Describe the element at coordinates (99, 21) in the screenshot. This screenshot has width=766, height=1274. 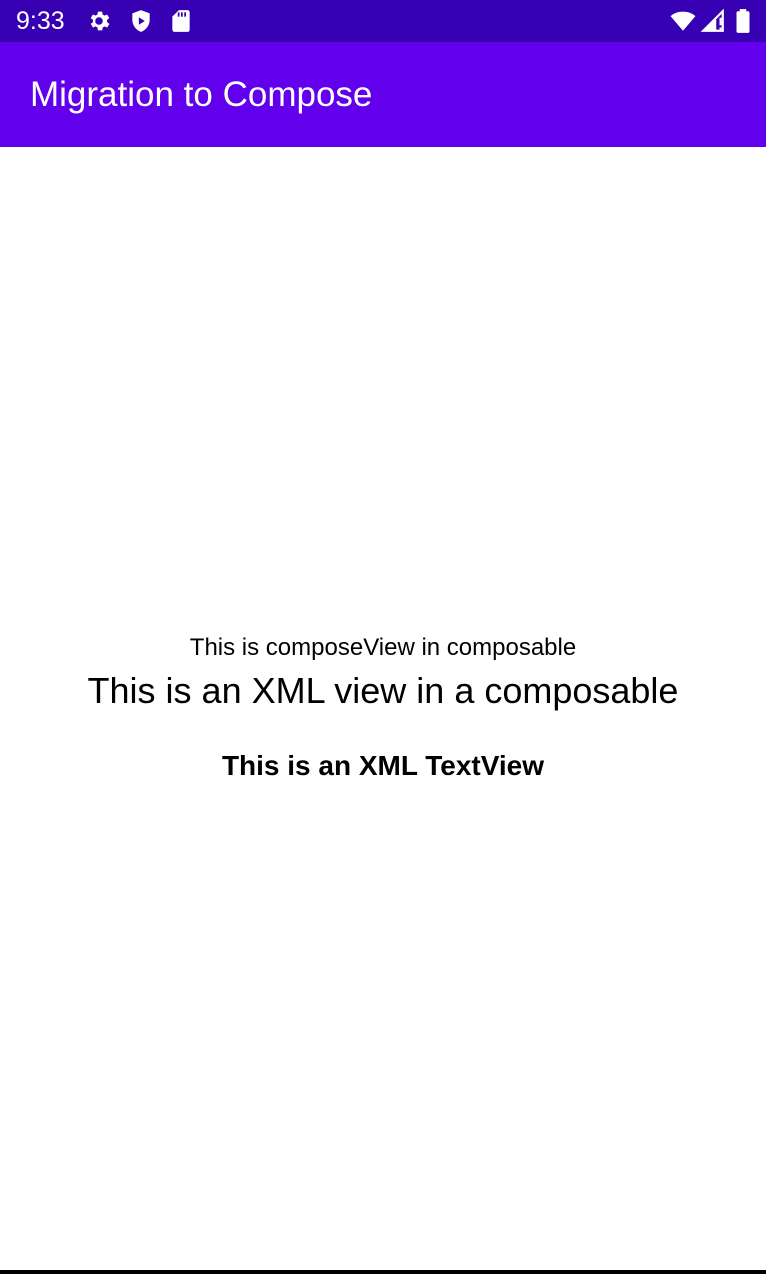
I see `gear-icon` at that location.